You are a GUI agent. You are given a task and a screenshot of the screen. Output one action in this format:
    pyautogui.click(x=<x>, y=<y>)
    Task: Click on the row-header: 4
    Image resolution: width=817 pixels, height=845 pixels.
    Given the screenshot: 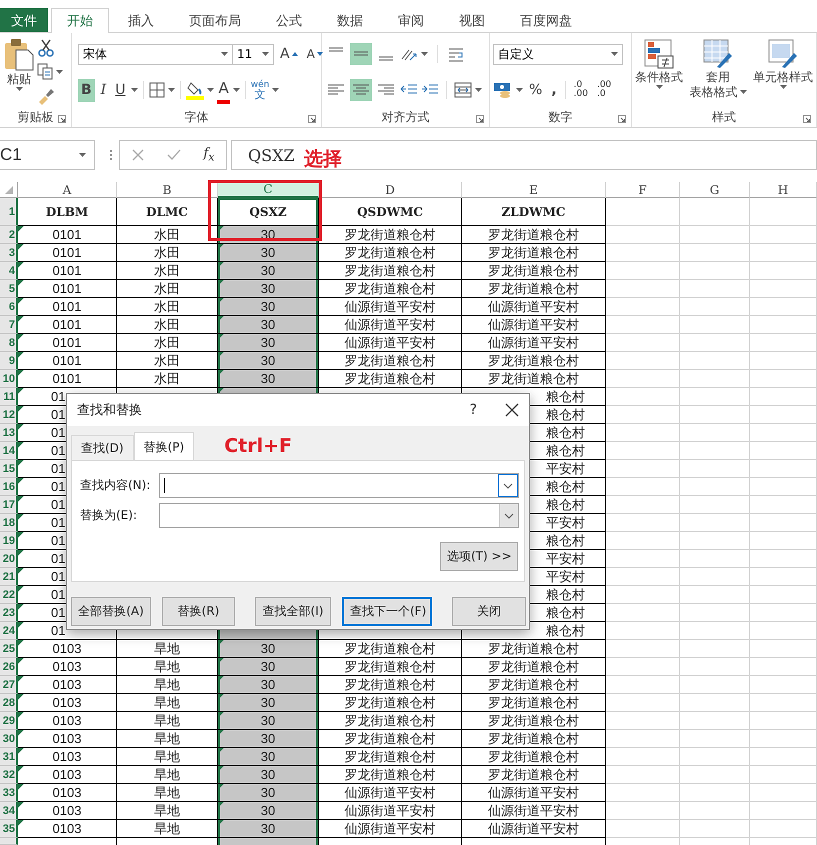 What is the action you would take?
    pyautogui.click(x=9, y=271)
    